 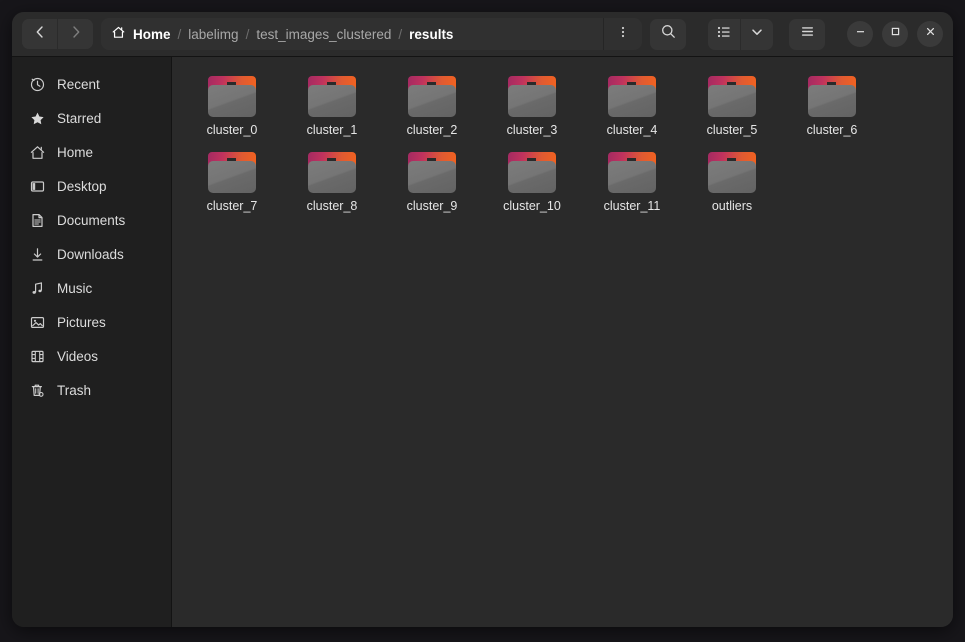 I want to click on folder-item-cluster-5: cluster_5, so click(x=732, y=109).